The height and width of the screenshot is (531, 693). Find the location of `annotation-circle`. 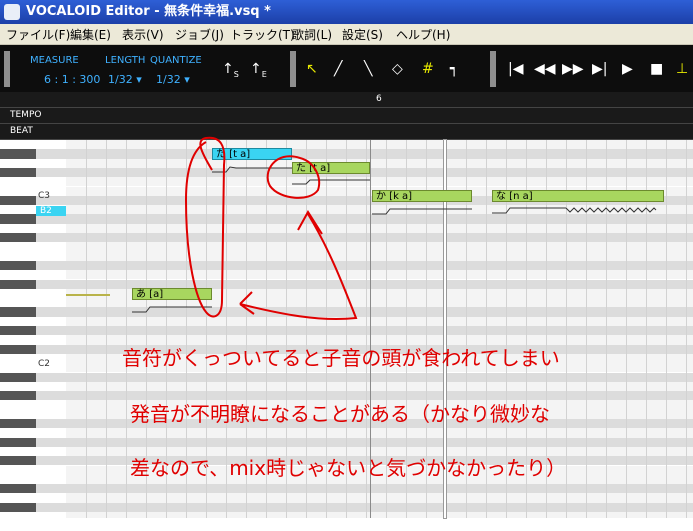

annotation-circle is located at coordinates (293, 177).